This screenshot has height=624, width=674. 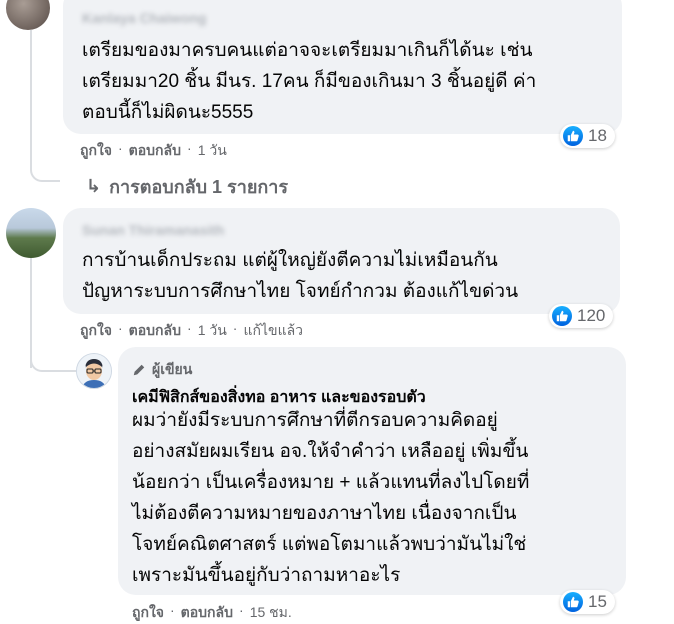 What do you see at coordinates (139, 370) in the screenshot?
I see `pencil-icon` at bounding box center [139, 370].